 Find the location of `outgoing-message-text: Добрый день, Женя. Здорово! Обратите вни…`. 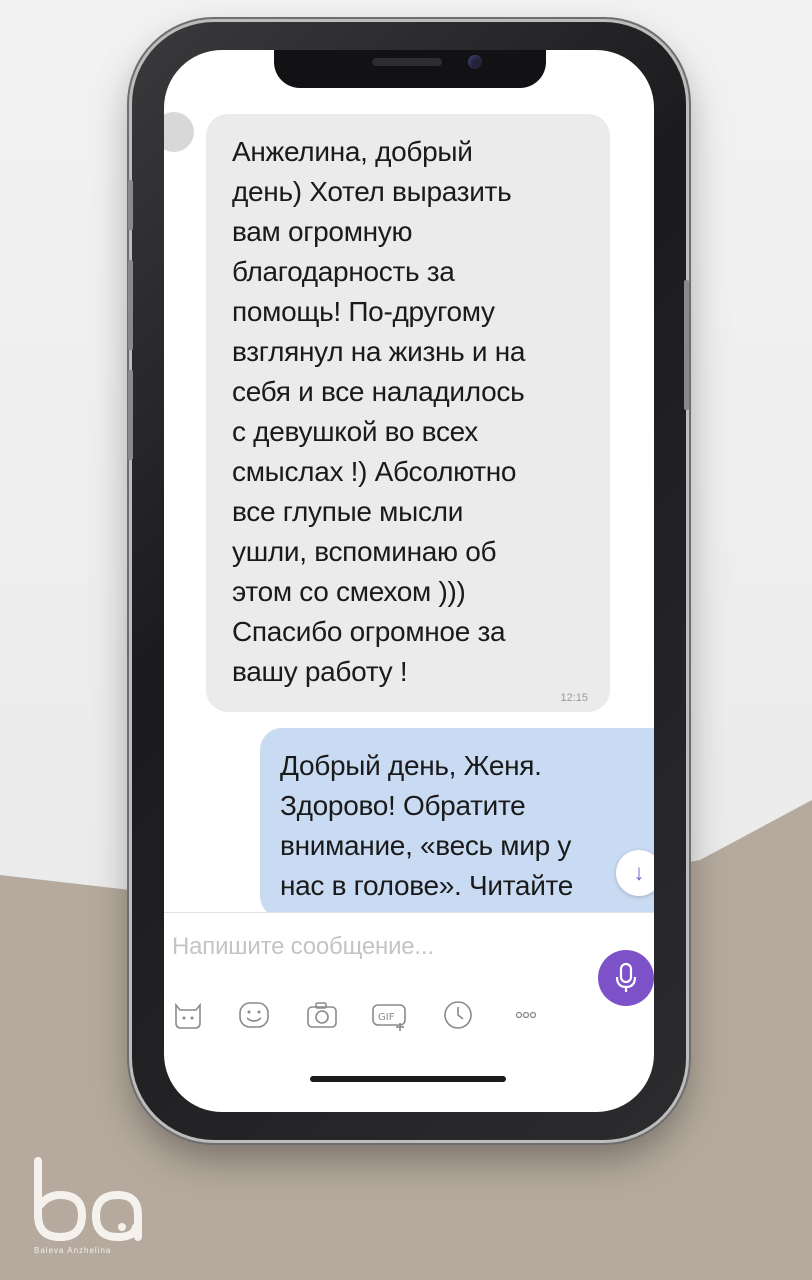

outgoing-message-text: Добрый день, Женя. Здорово! Обратите вни… is located at coordinates (427, 834).